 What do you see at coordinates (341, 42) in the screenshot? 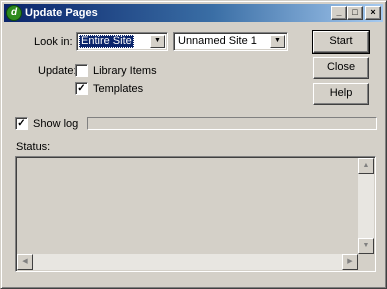
I see `start-button: Start` at bounding box center [341, 42].